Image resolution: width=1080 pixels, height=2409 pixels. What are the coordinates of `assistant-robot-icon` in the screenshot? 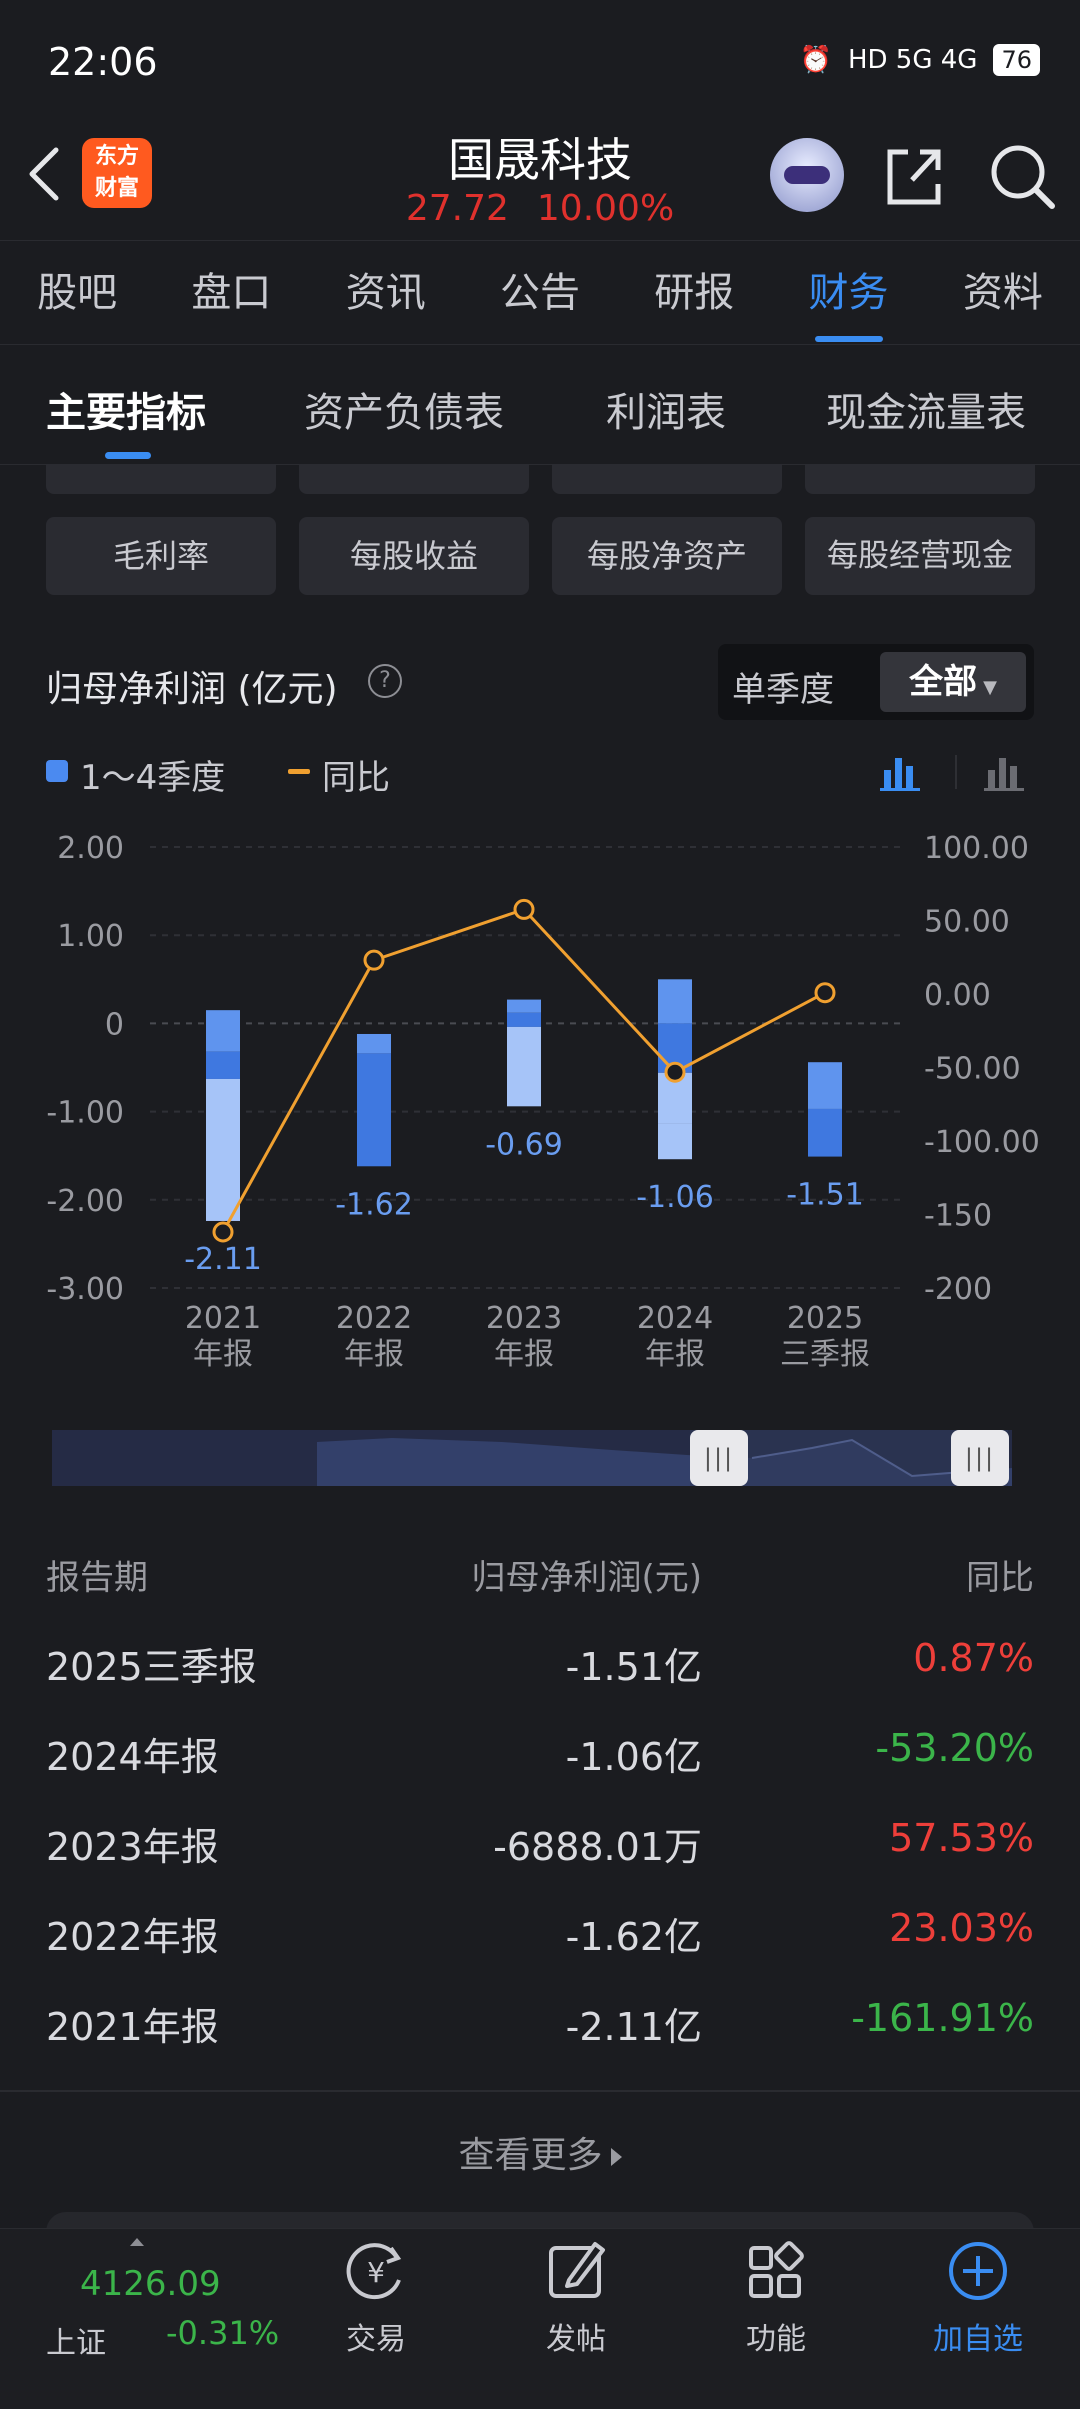 It's located at (807, 175).